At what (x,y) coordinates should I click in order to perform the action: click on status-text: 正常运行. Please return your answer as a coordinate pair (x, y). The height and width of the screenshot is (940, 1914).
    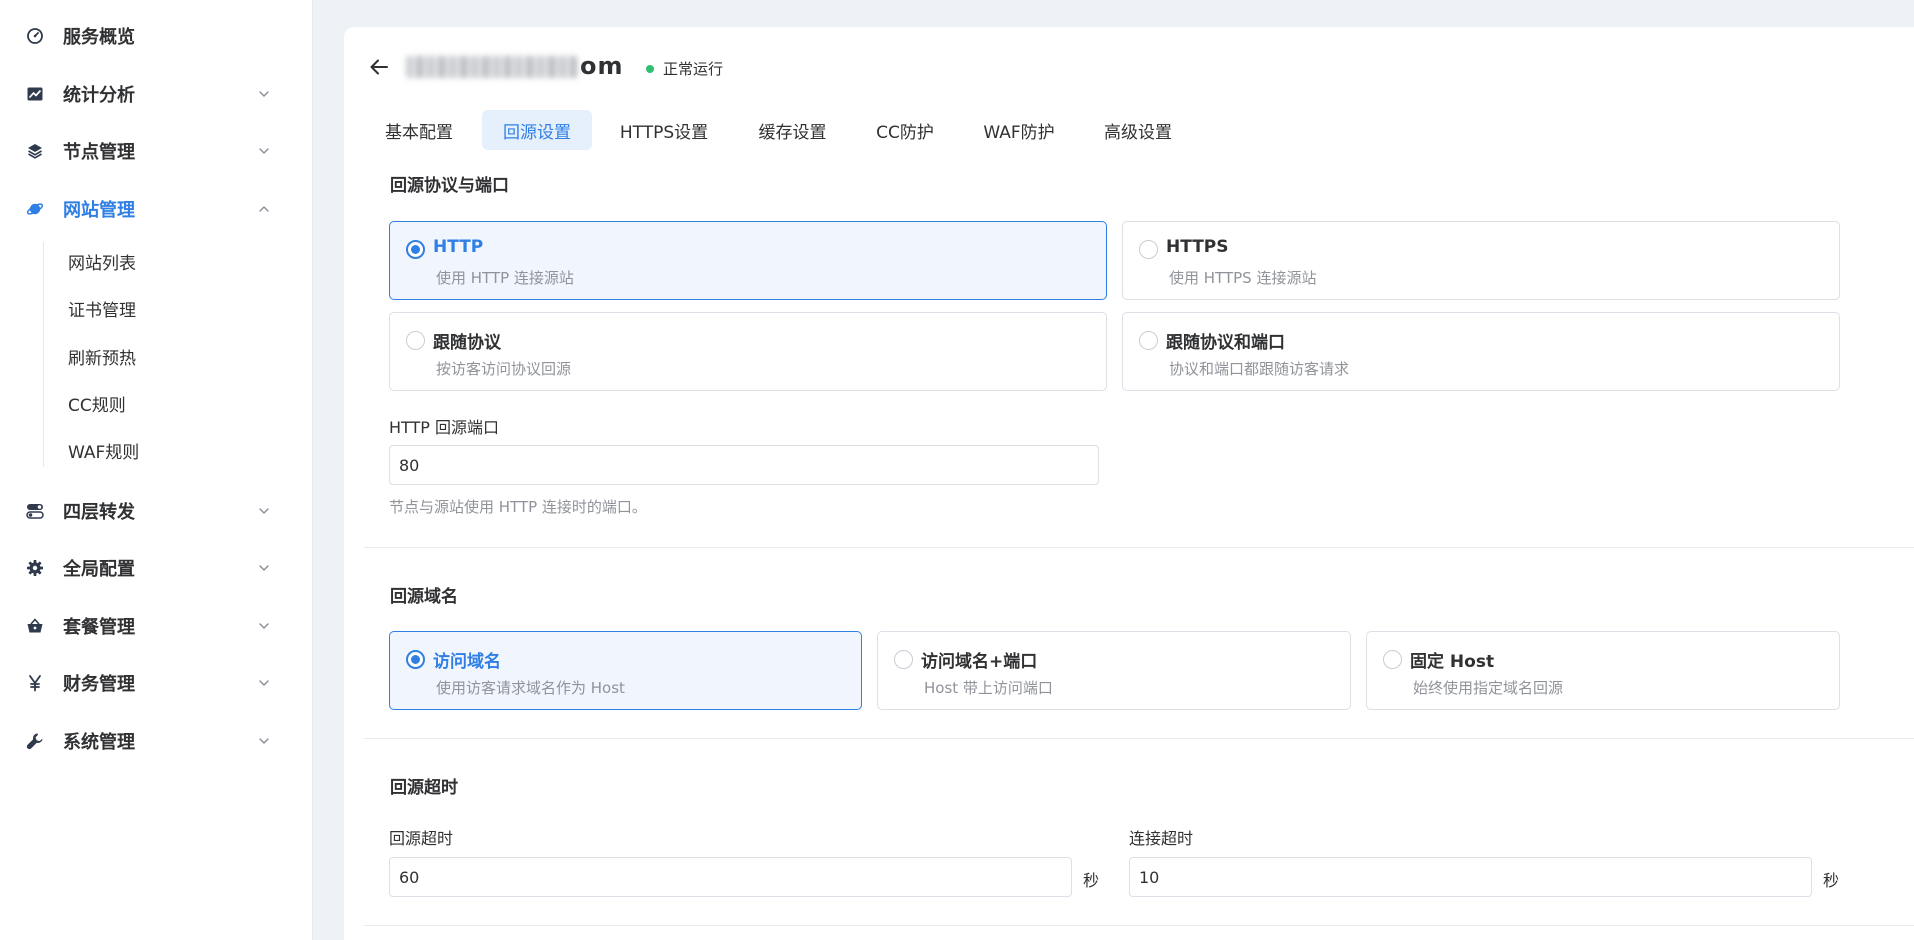
    Looking at the image, I should click on (693, 69).